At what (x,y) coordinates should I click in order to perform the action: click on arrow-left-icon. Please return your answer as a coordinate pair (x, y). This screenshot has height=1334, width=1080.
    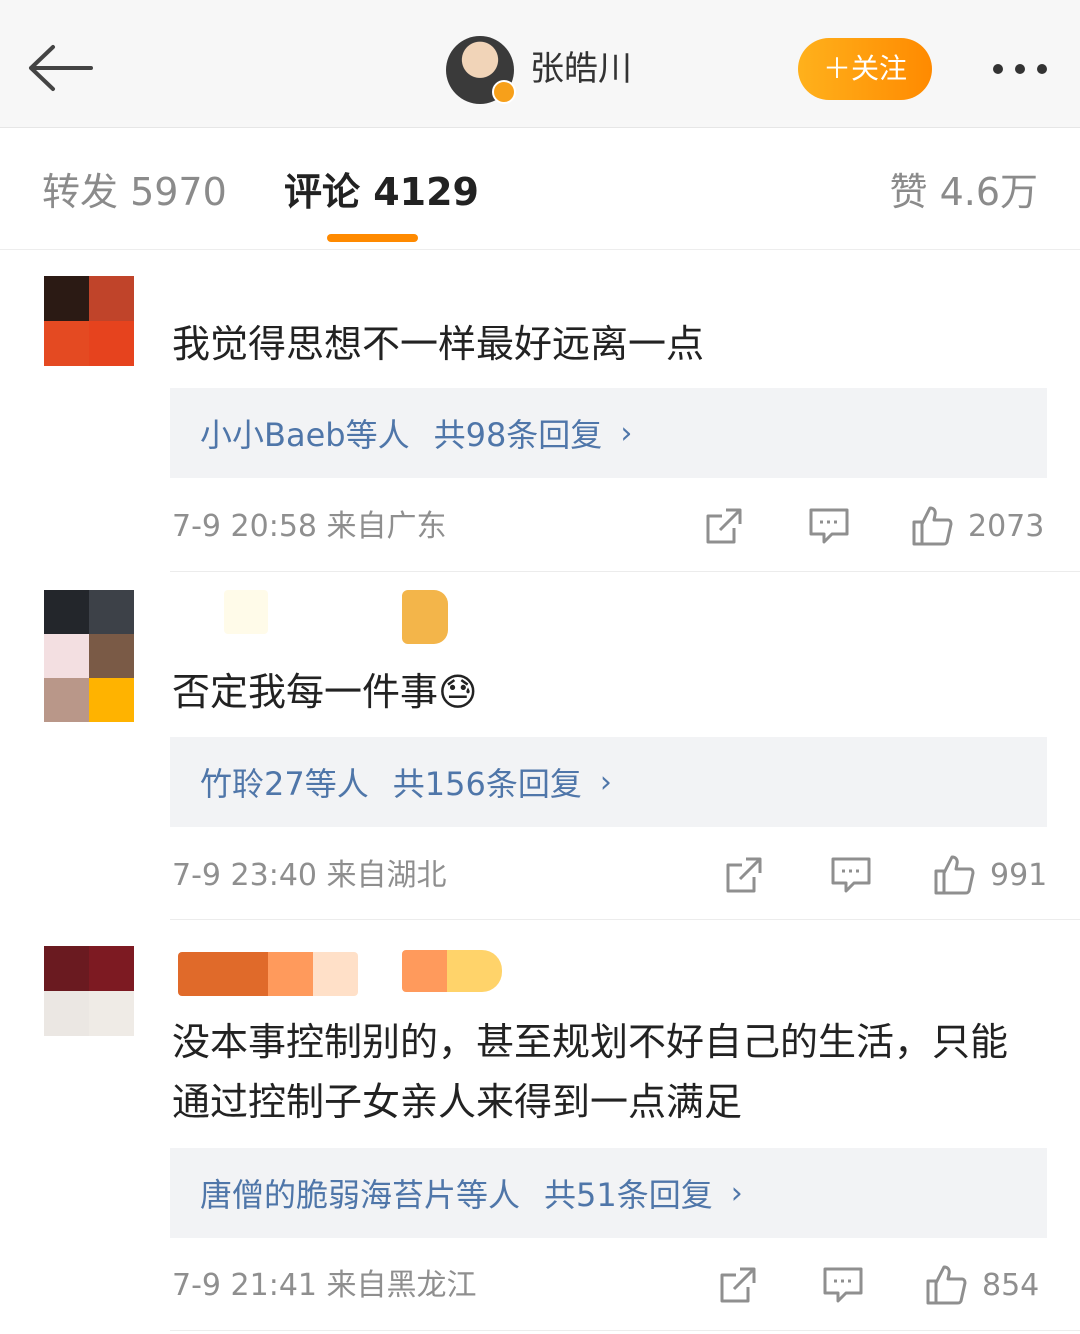
    Looking at the image, I should click on (61, 68).